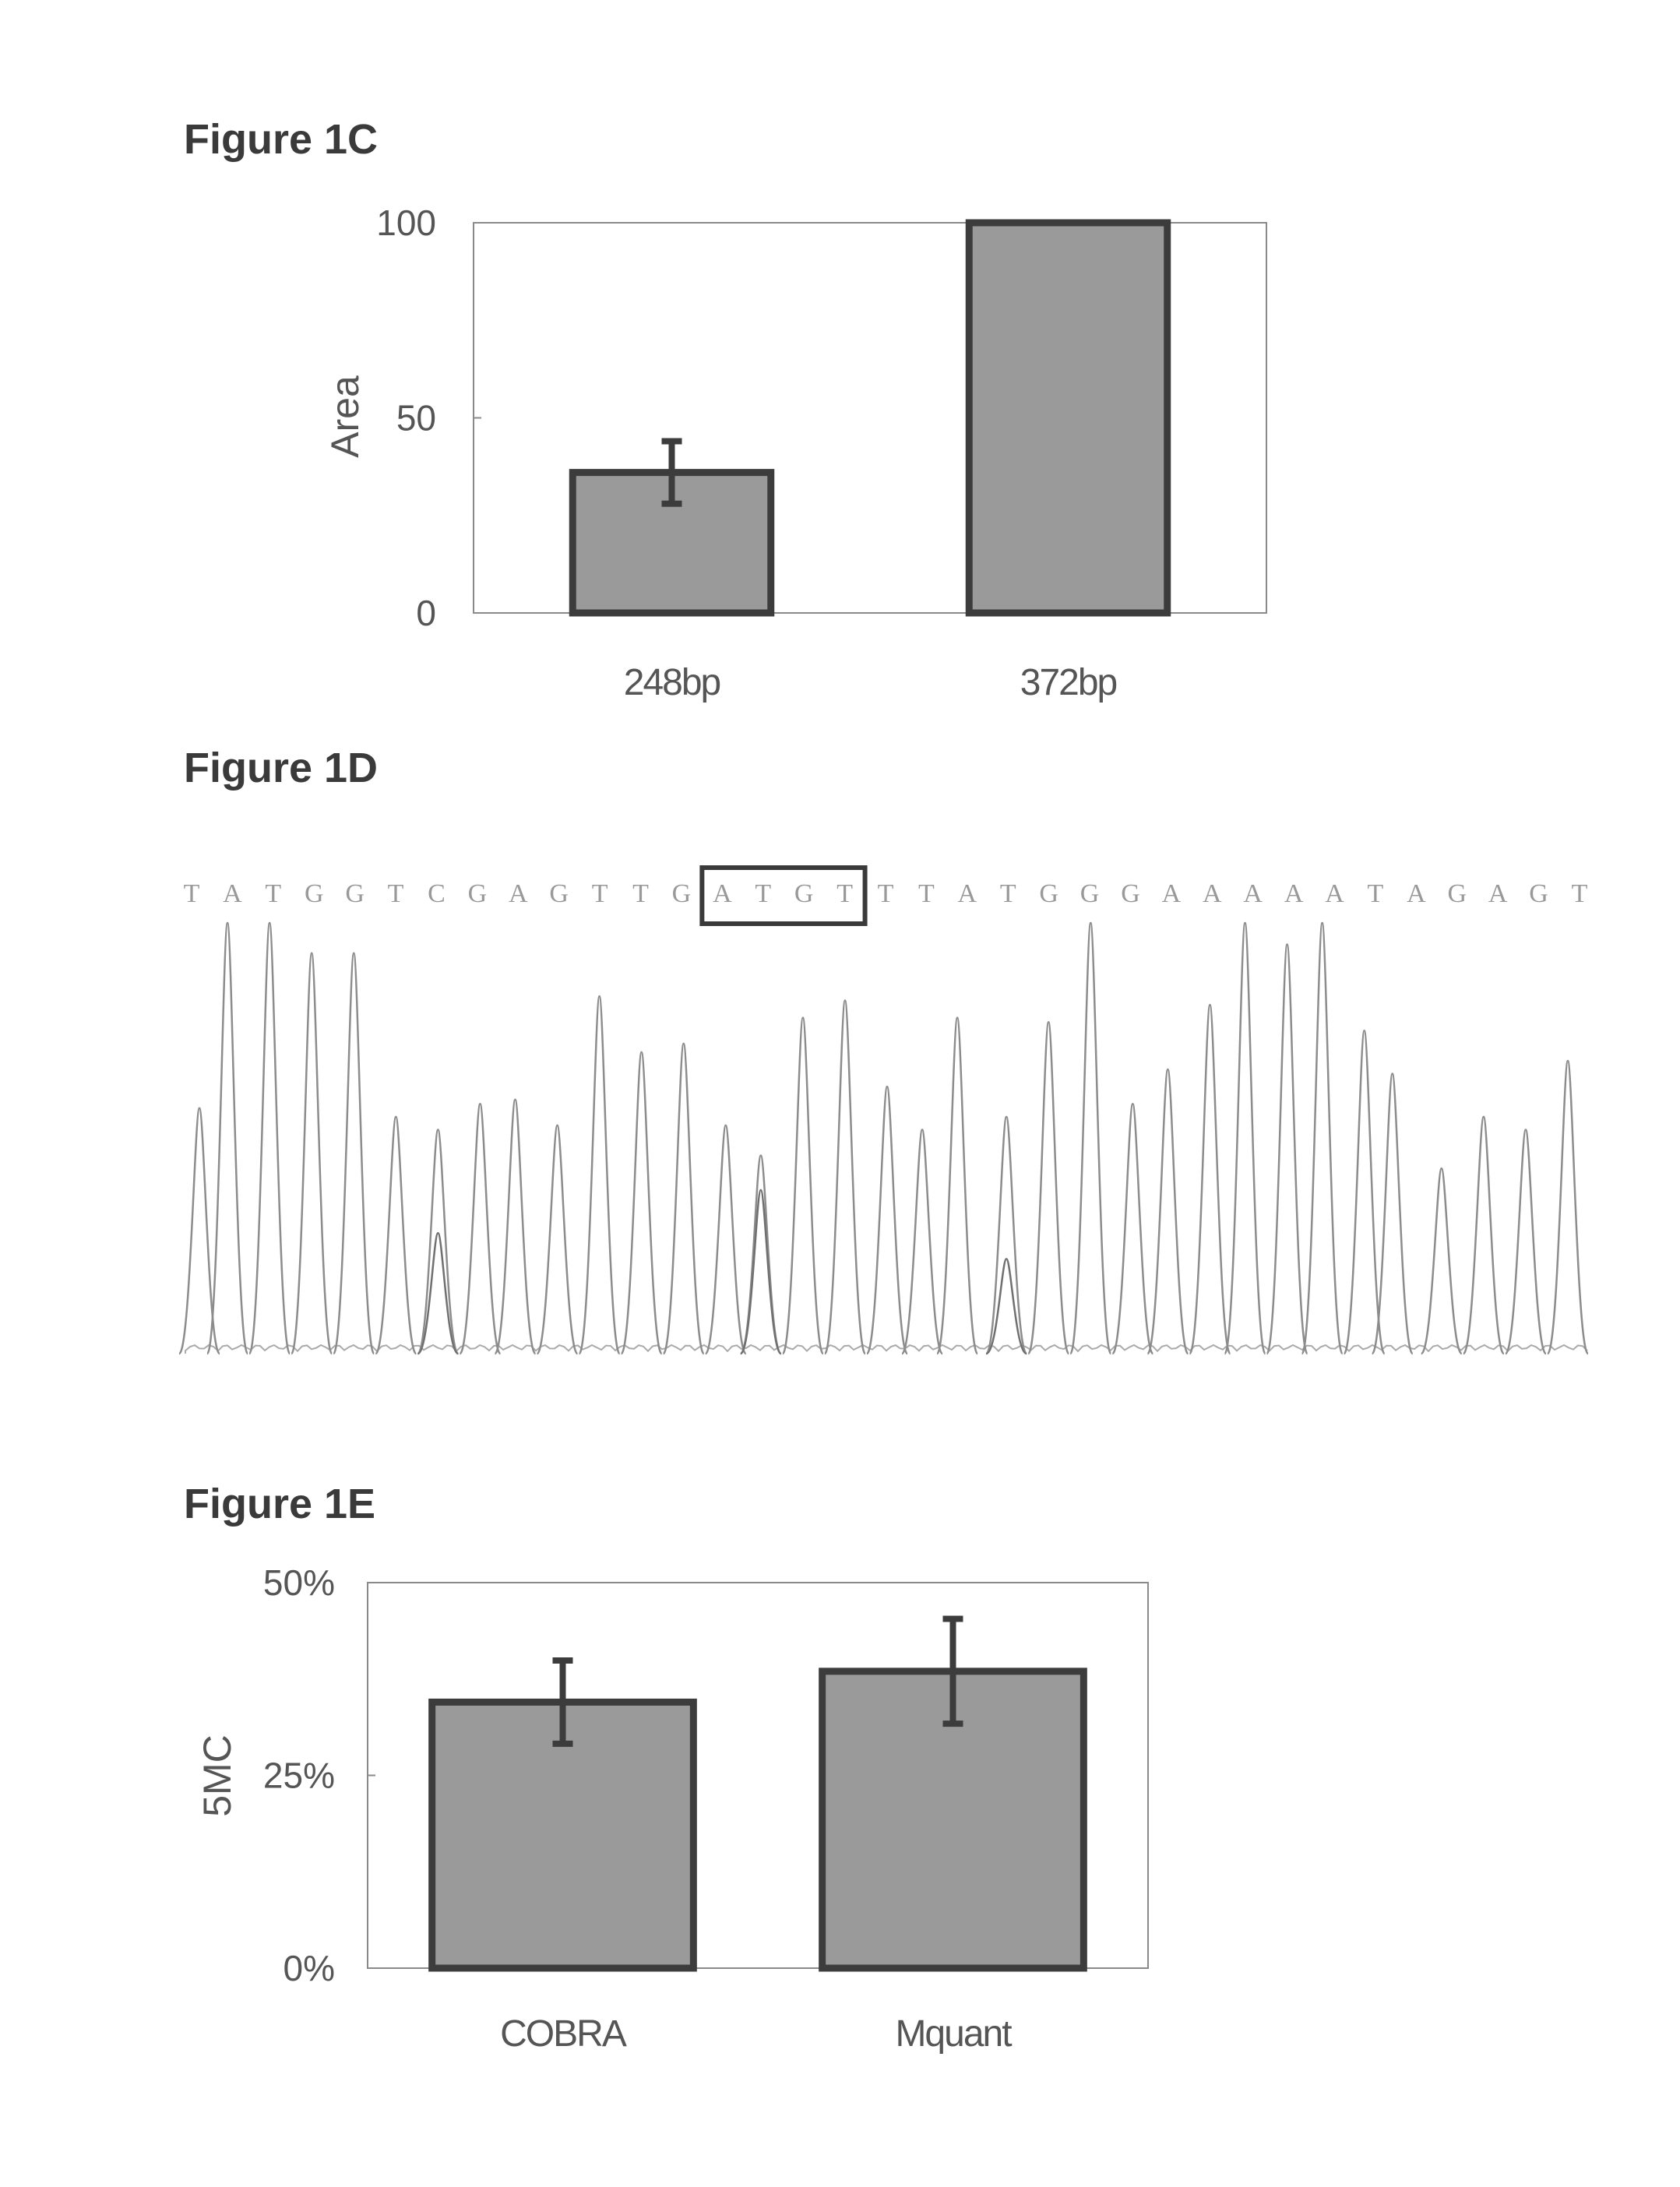  What do you see at coordinates (416, 418) in the screenshot?
I see `y-tick-label: 50` at bounding box center [416, 418].